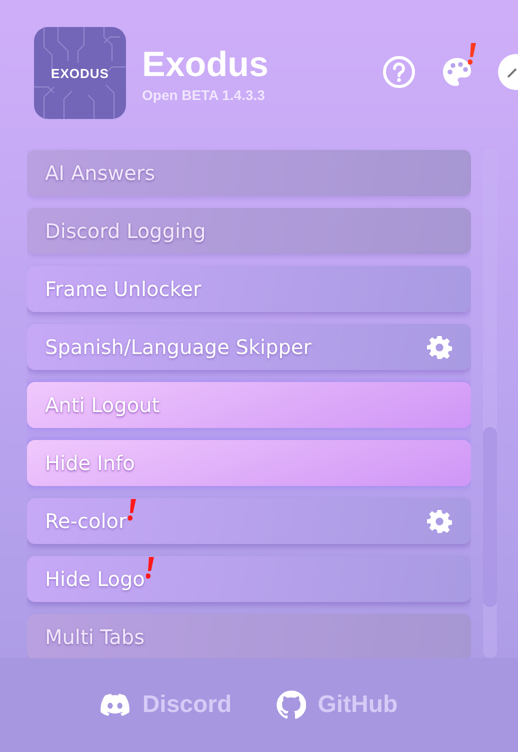 This screenshot has height=752, width=518. Describe the element at coordinates (249, 347) in the screenshot. I see `module-toggle: Spanish/Language Skipper` at that location.